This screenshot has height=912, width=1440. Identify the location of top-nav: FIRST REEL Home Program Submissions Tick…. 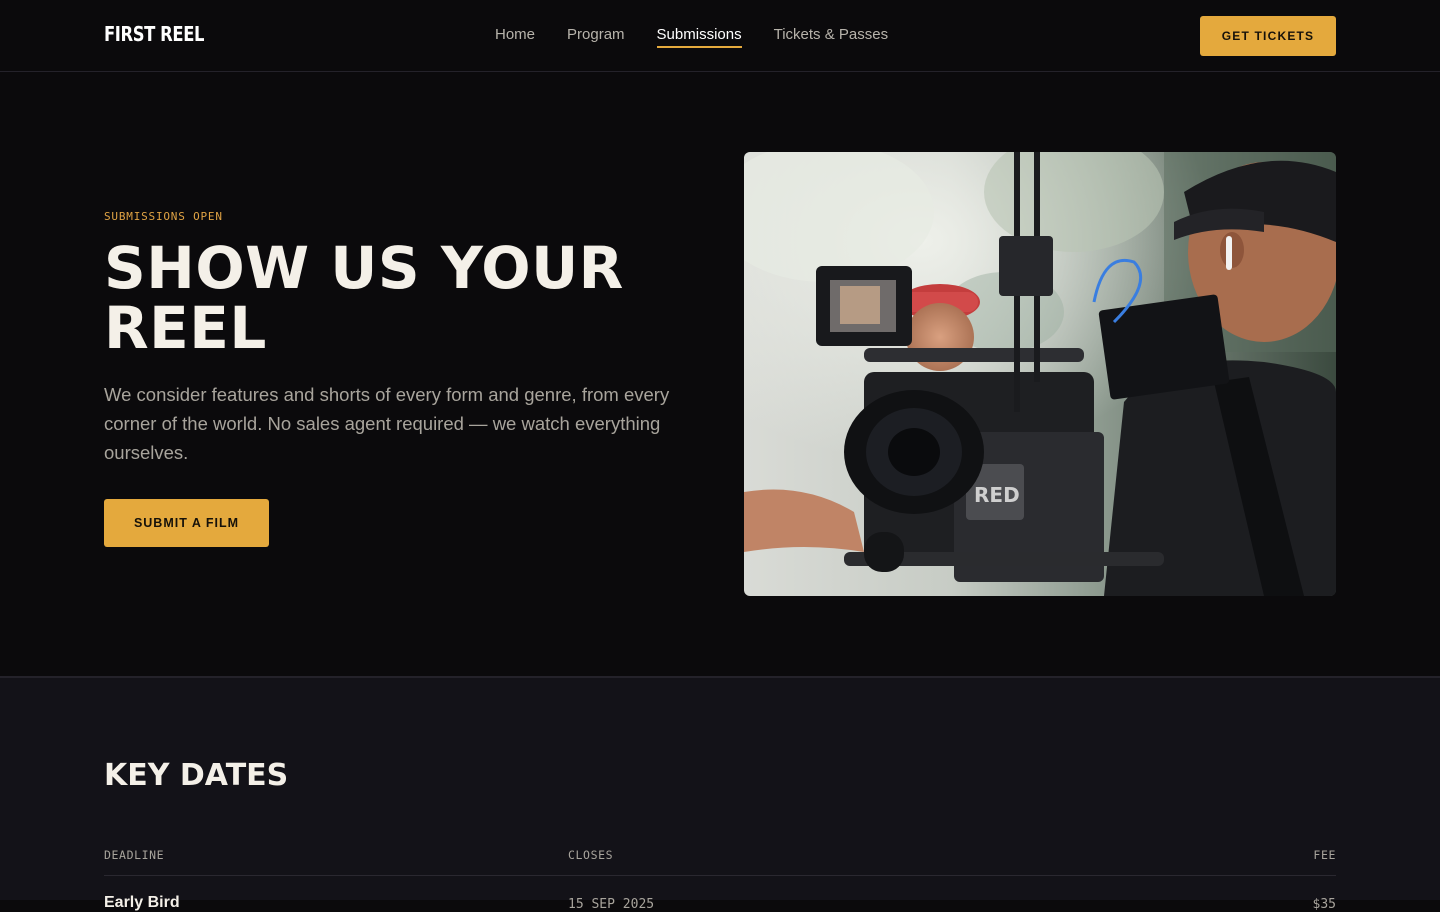
(720, 36).